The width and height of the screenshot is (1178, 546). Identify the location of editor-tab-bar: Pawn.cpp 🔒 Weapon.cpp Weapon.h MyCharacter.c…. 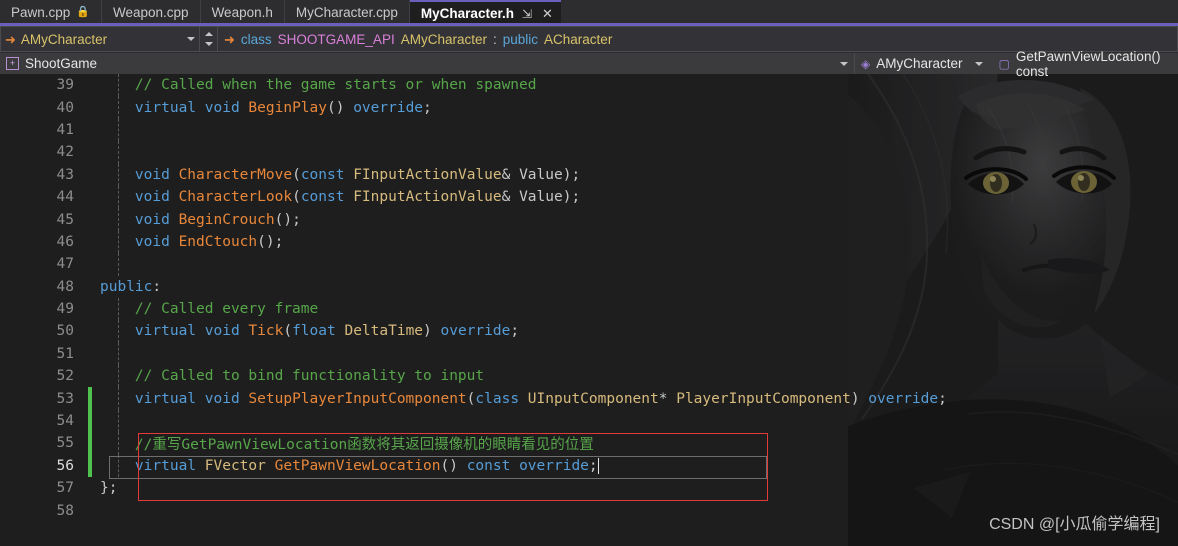
(589, 12).